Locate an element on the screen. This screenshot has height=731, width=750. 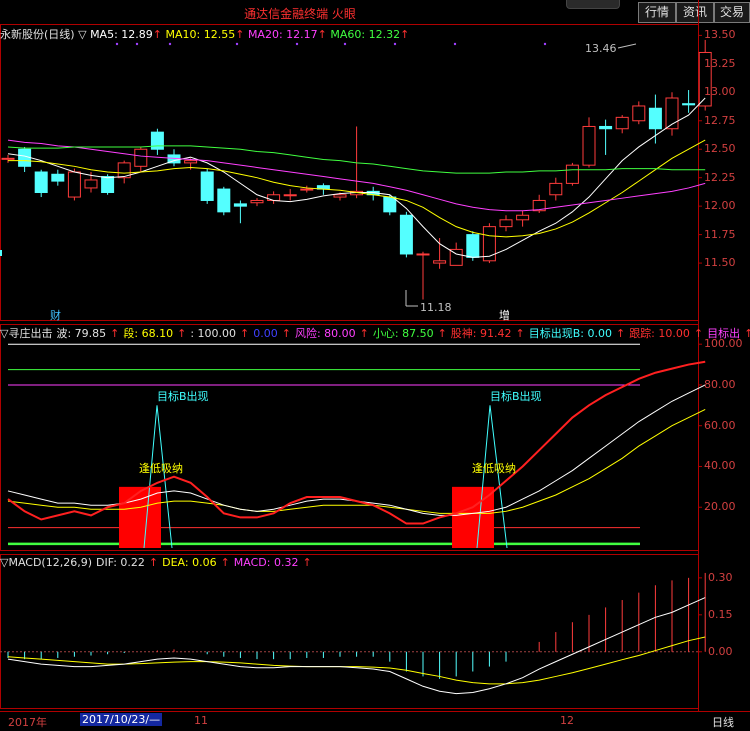
indicator-legend-item: 跟踪: 10.00 is located at coordinates (659, 333).